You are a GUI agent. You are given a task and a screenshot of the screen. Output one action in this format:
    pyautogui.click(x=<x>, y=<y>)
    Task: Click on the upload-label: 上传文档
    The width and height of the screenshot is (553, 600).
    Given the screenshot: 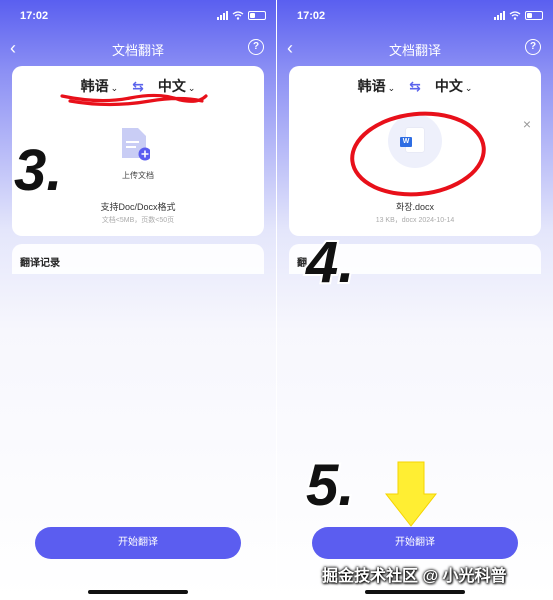 What is the action you would take?
    pyautogui.click(x=138, y=175)
    